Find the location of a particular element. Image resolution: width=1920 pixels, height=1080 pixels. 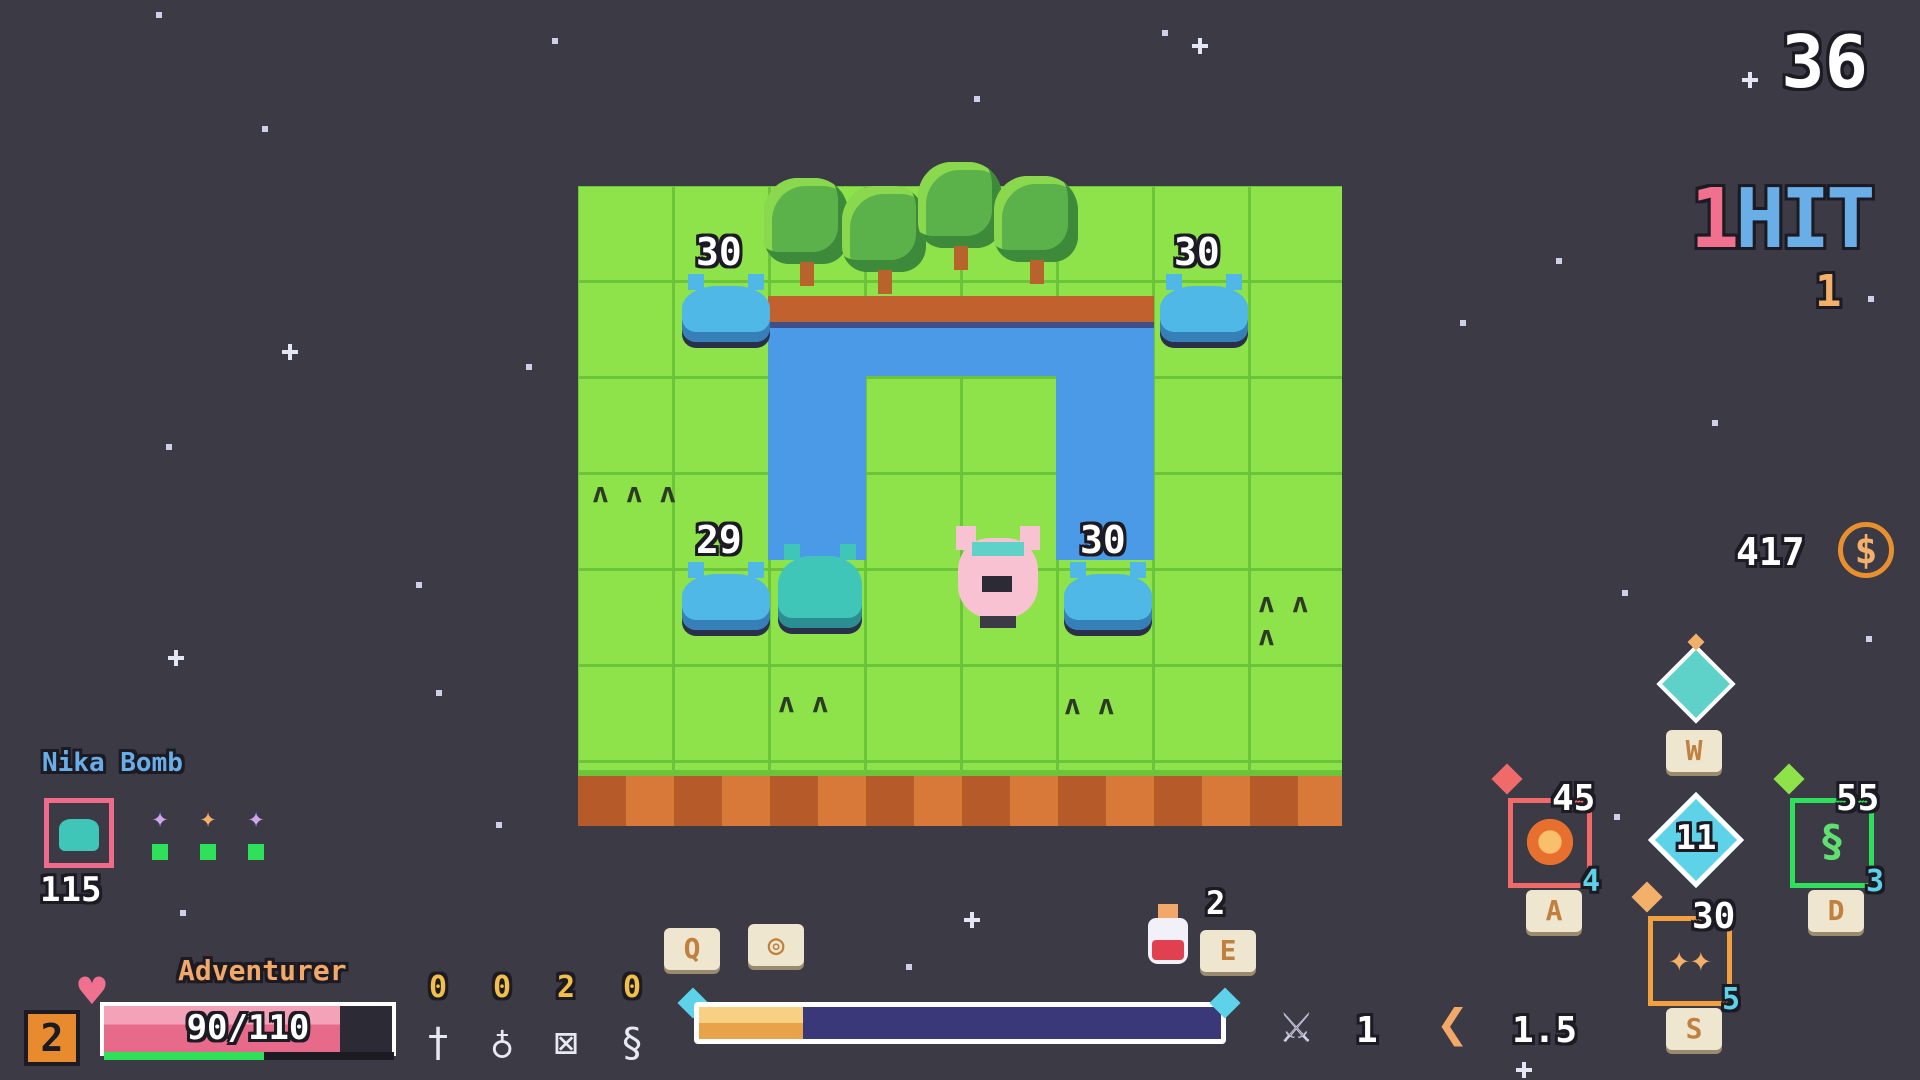

q-key-button: Q is located at coordinates (692, 949).